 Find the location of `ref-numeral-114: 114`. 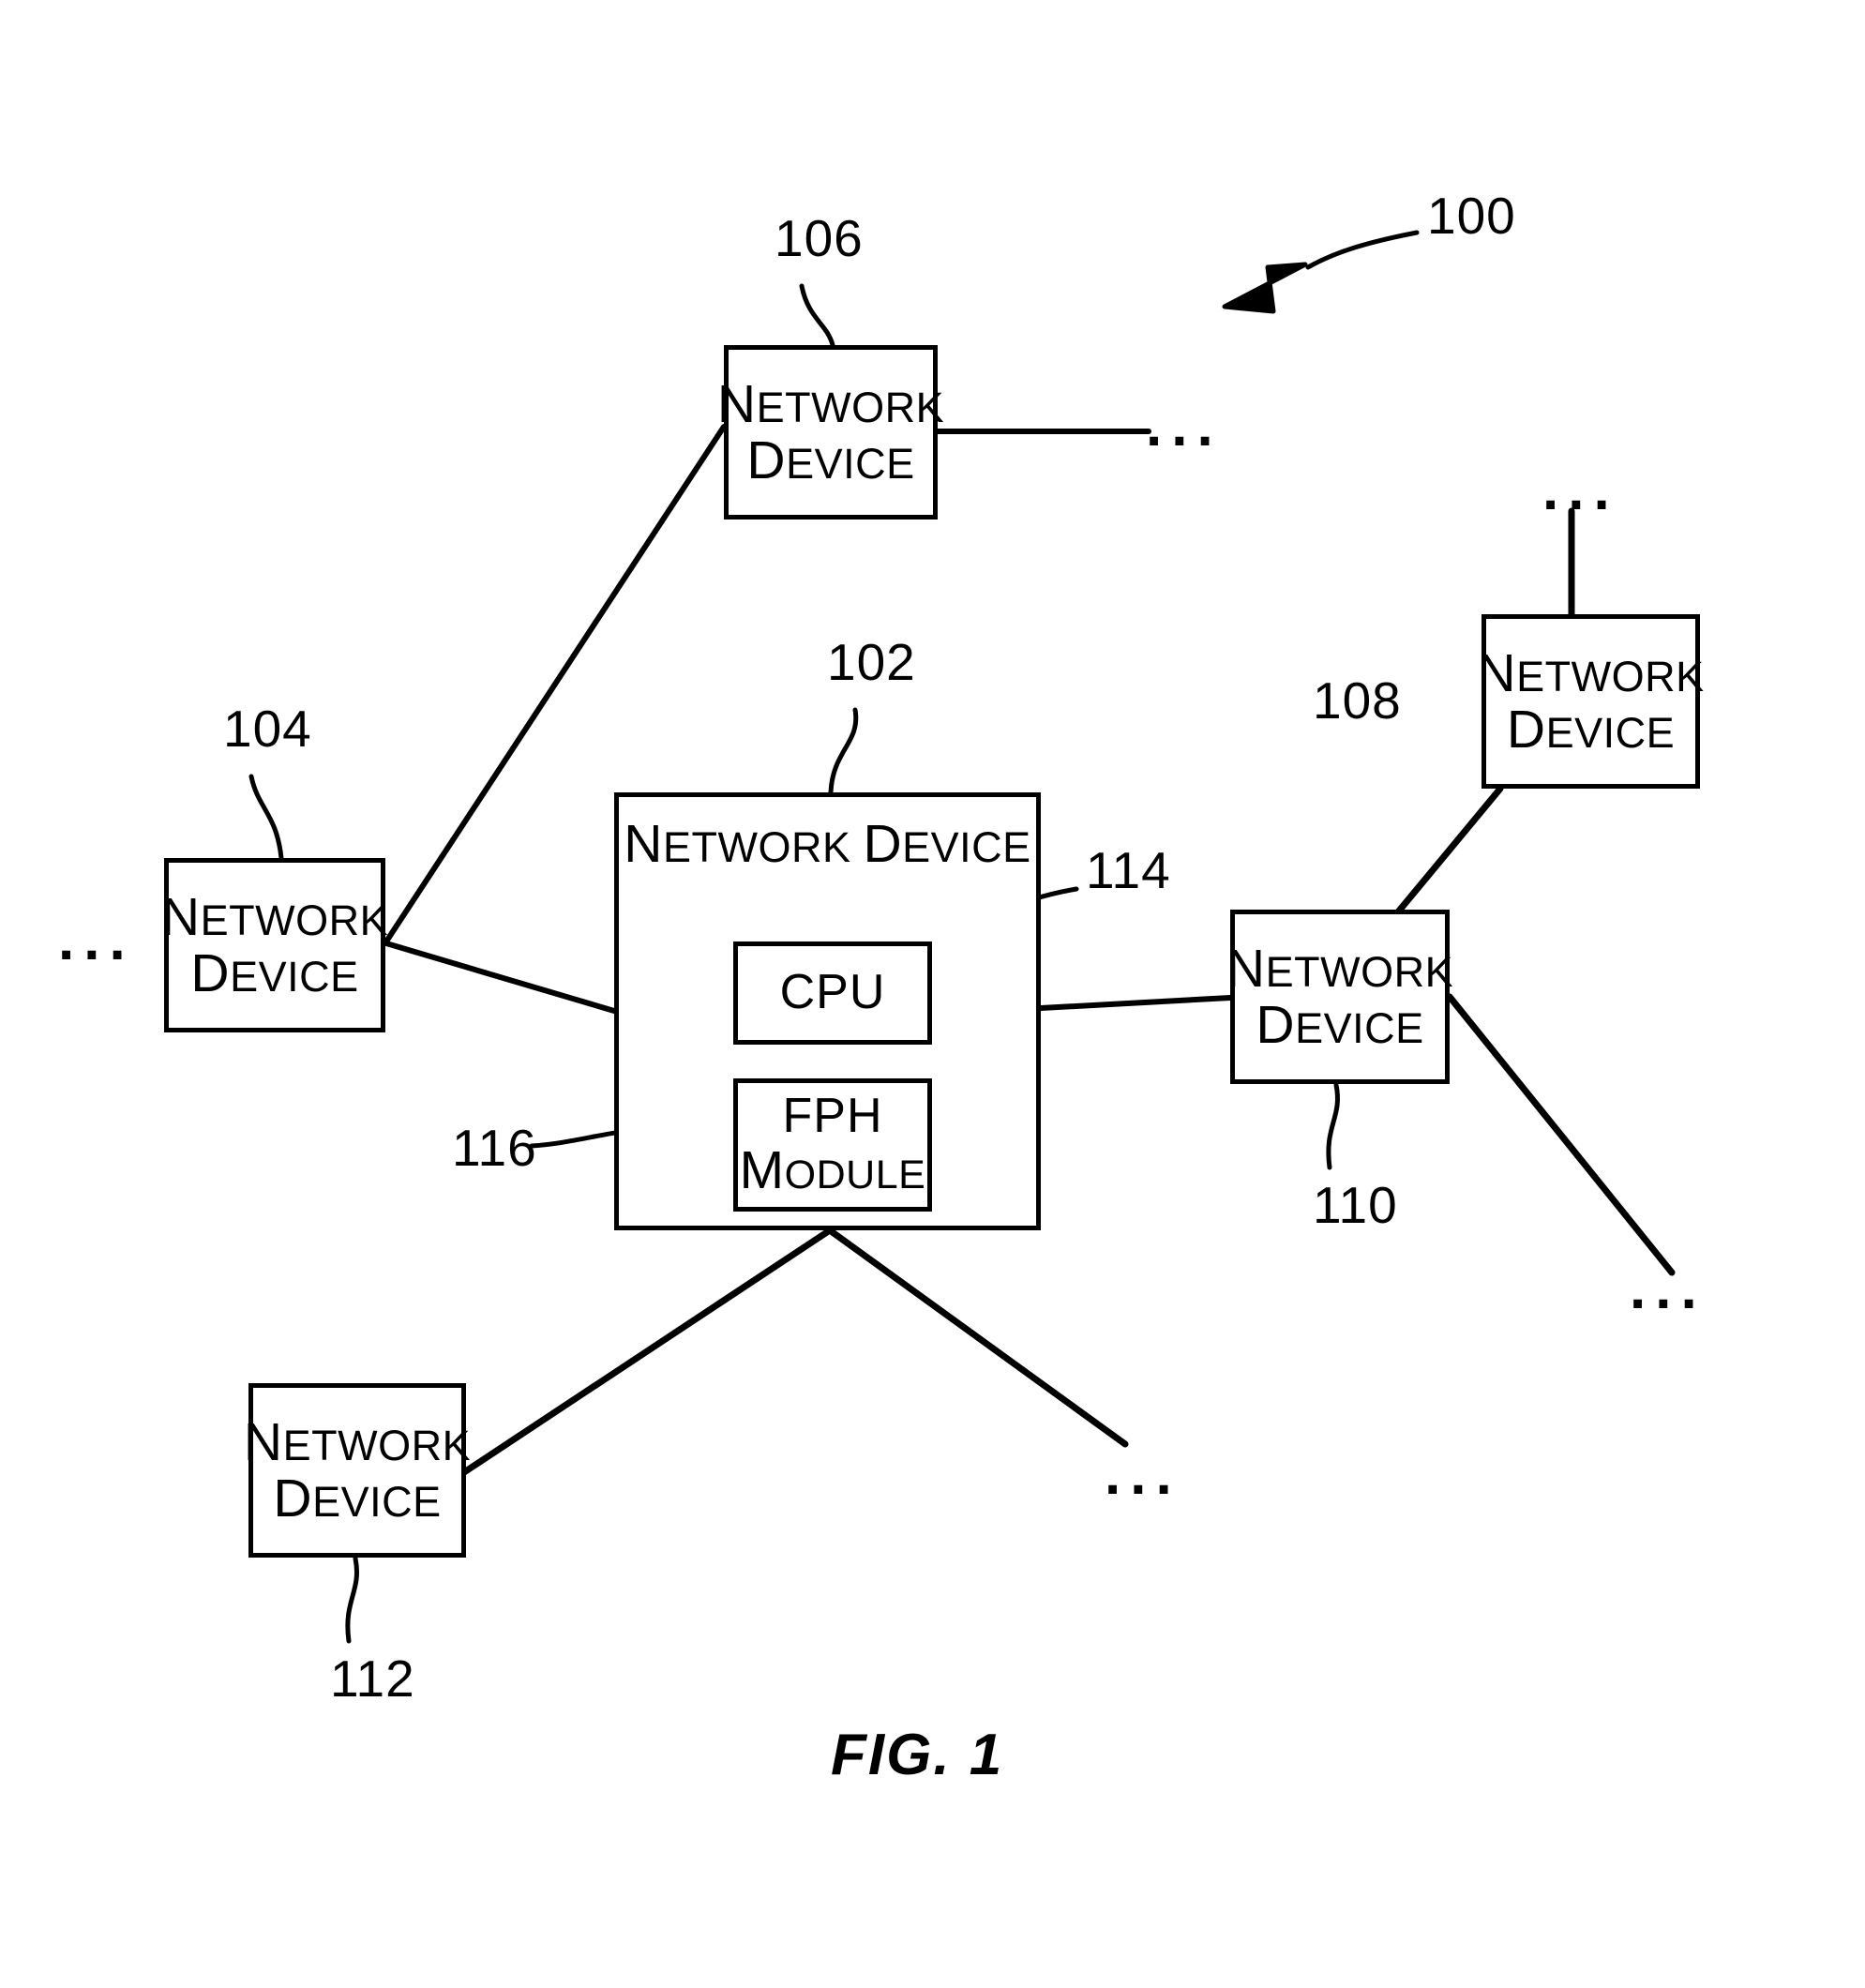

ref-numeral-114: 114 is located at coordinates (1128, 870).